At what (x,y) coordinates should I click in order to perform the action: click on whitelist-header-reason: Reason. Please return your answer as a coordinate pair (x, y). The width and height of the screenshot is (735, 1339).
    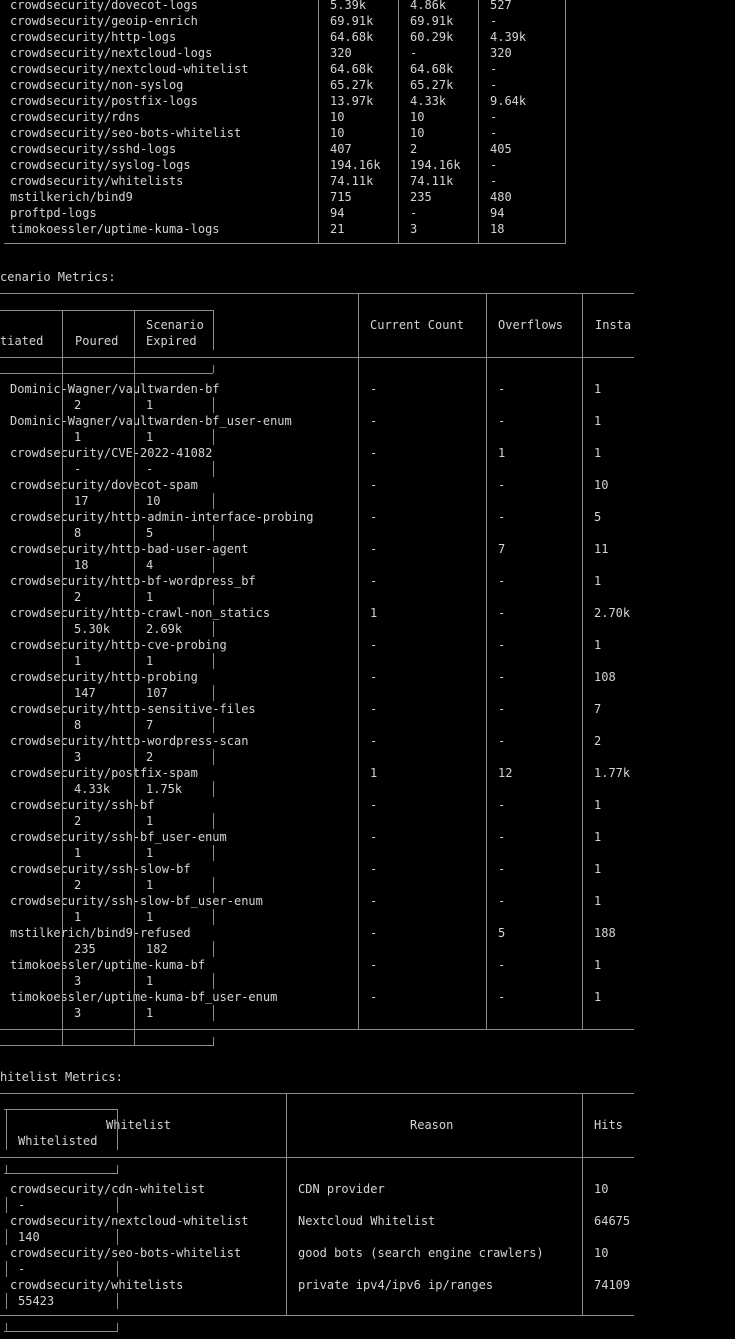
    Looking at the image, I should click on (432, 1125).